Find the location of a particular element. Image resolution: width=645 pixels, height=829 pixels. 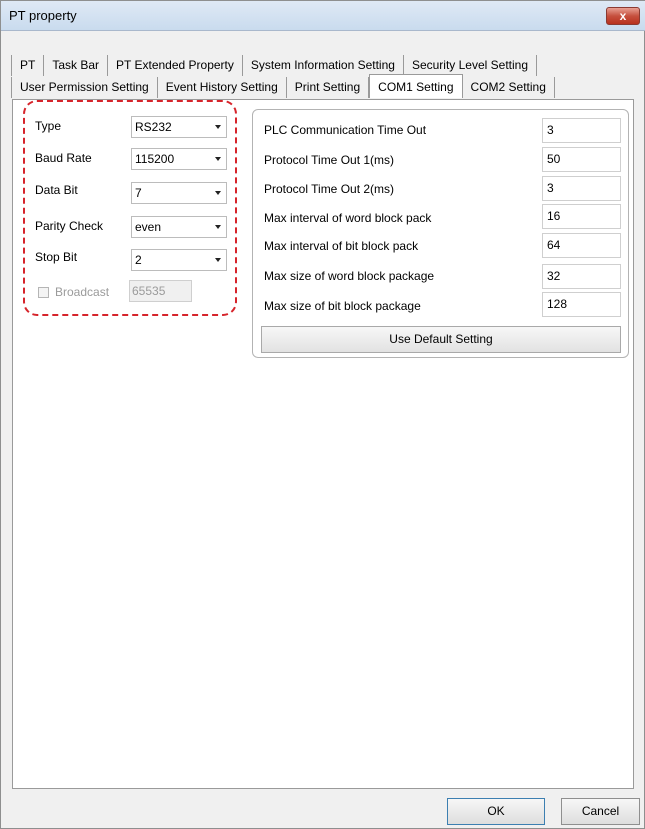

max-size-bit-block-input: 128 is located at coordinates (581, 304).